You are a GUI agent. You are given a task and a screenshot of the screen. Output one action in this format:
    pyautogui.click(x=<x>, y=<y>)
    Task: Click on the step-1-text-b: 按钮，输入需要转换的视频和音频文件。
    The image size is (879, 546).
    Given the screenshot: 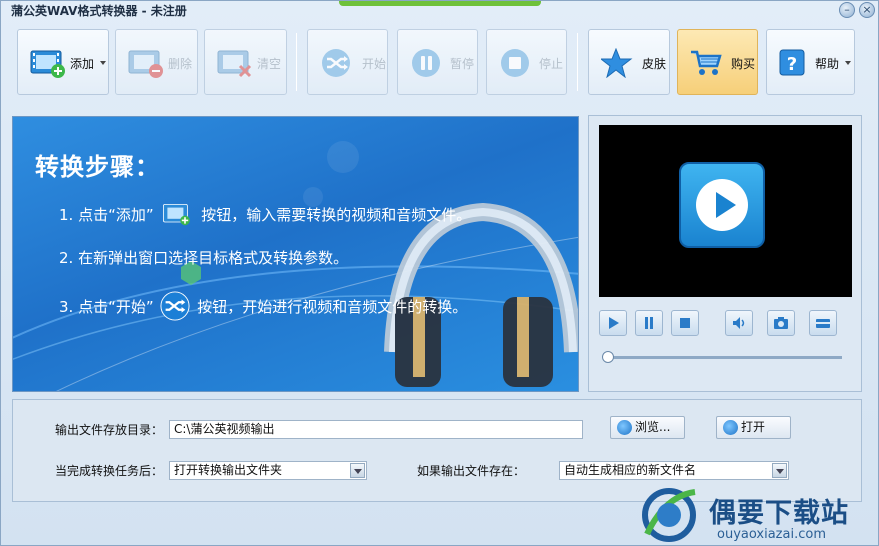 What is the action you would take?
    pyautogui.click(x=336, y=215)
    